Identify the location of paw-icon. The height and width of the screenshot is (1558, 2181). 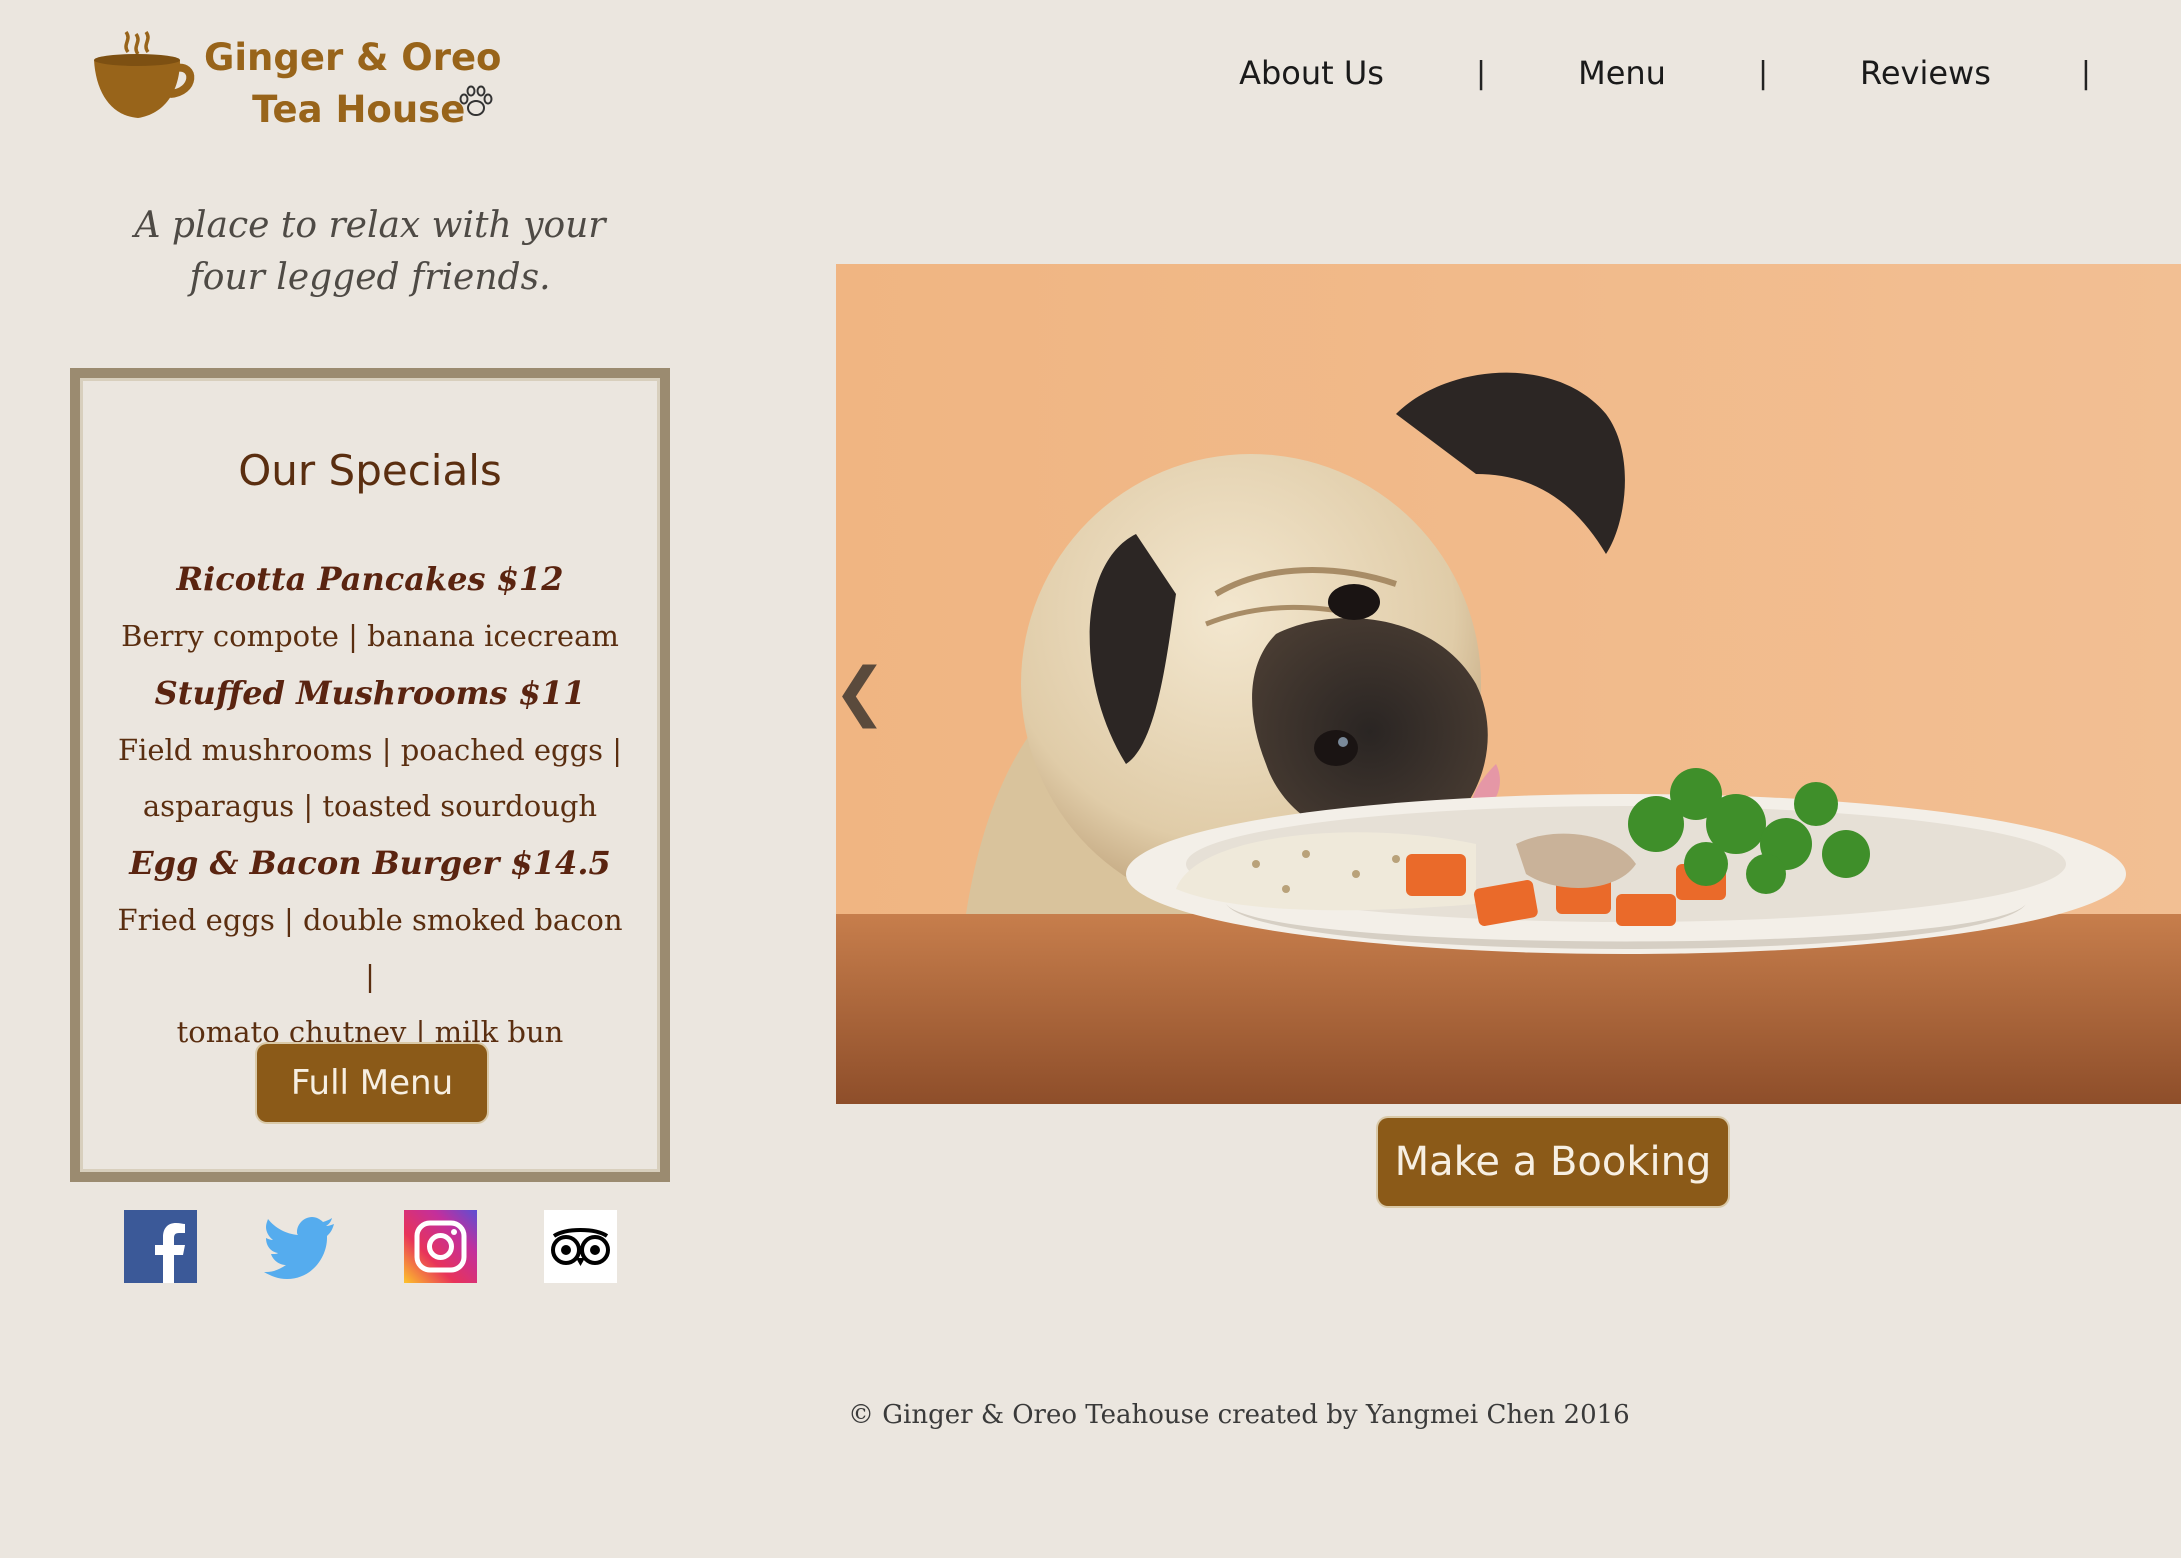
(476, 100).